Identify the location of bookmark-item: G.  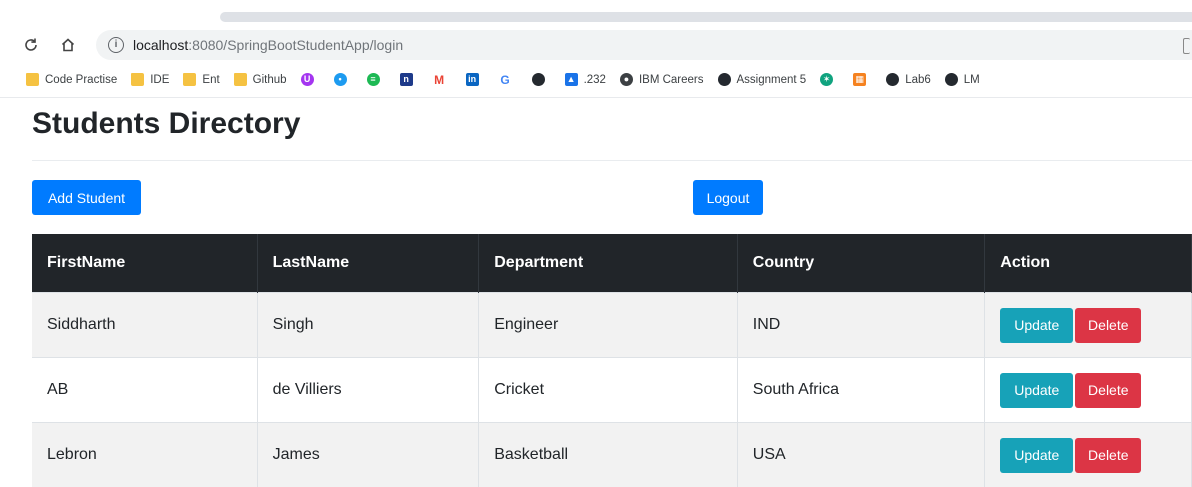
(508, 79).